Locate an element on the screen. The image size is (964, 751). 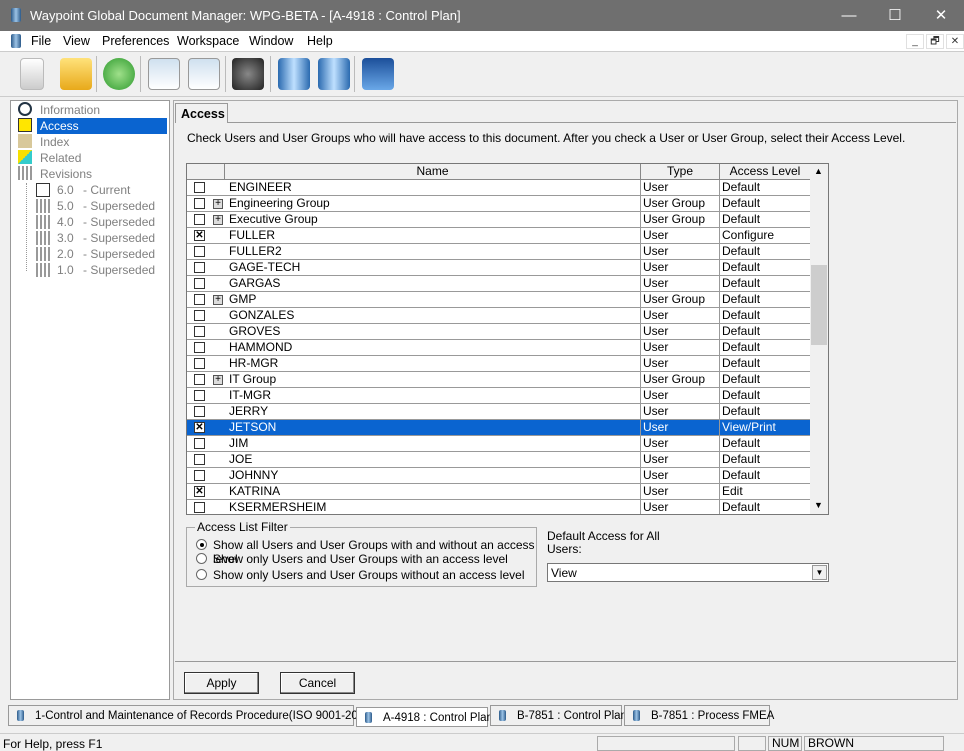
access-level-cell: Edit is located at coordinates (765, 492).